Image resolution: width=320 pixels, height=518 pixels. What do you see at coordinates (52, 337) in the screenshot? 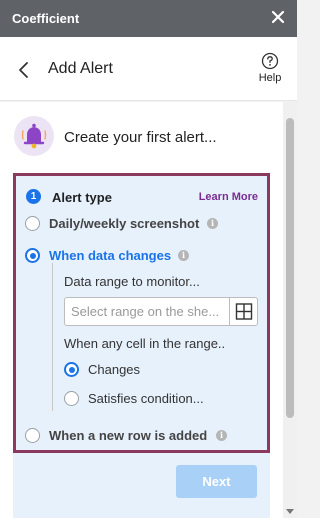
I see `sub-options-divider` at bounding box center [52, 337].